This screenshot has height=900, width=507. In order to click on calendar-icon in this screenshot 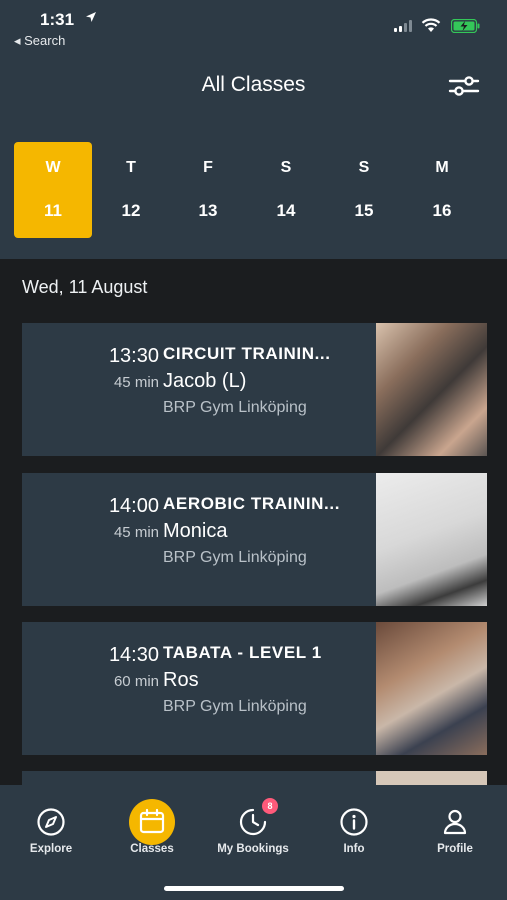, I will do `click(152, 822)`.